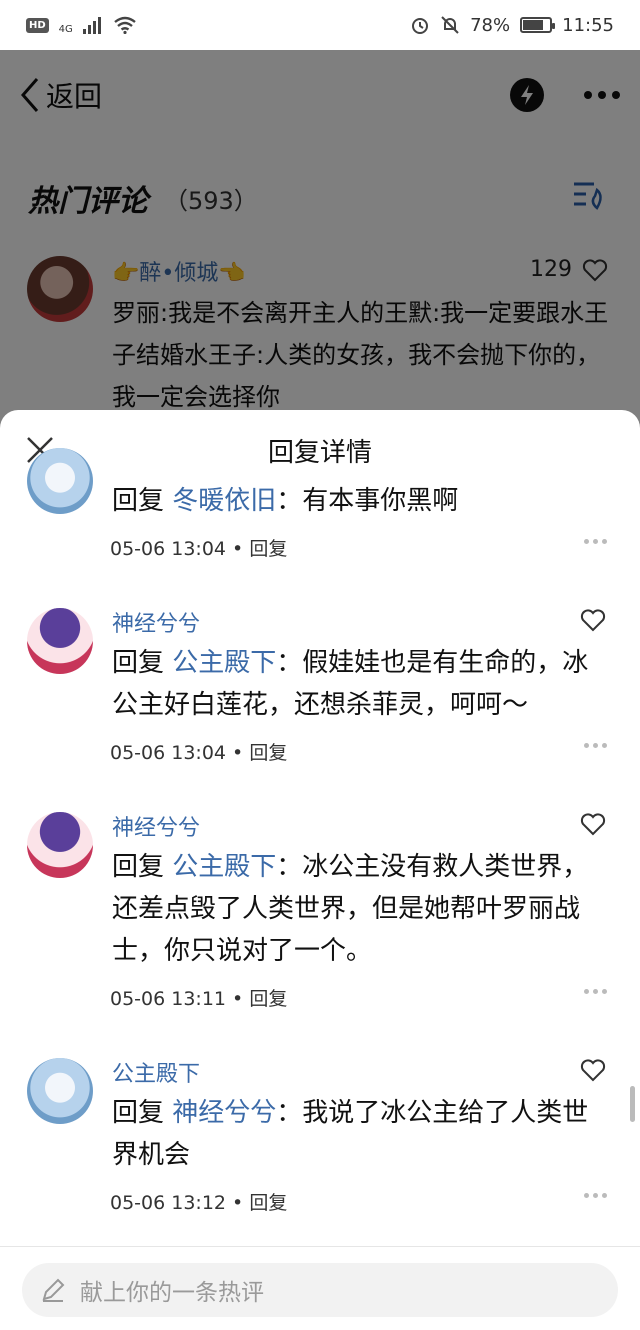 The image size is (640, 1330). Describe the element at coordinates (420, 26) in the screenshot. I see `alarm-icon` at that location.